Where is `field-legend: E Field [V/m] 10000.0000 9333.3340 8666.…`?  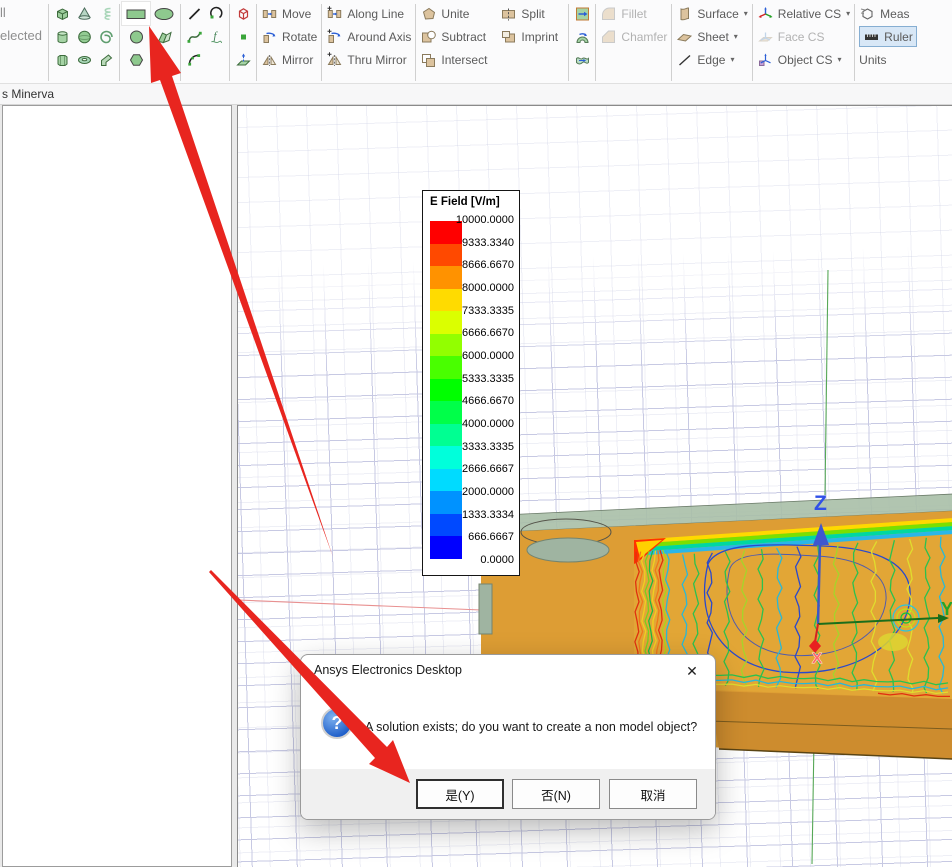
field-legend: E Field [V/m] 10000.0000 9333.3340 8666.… is located at coordinates (471, 383).